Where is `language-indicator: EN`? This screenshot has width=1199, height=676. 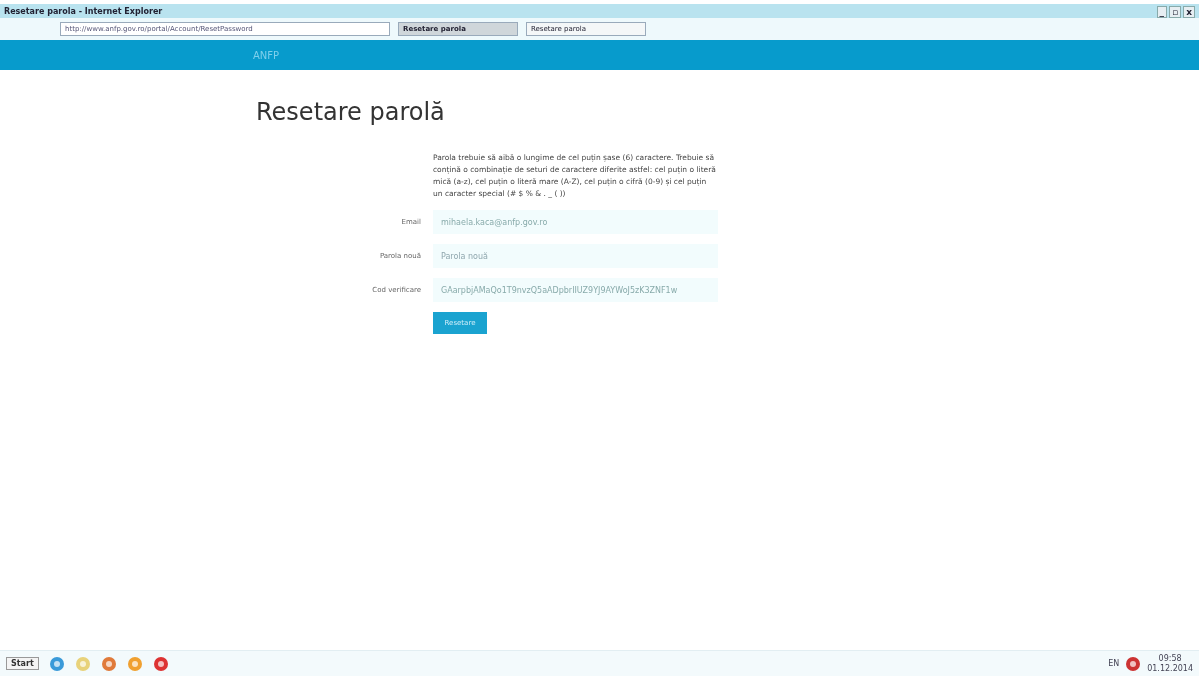
language-indicator: EN is located at coordinates (1114, 663).